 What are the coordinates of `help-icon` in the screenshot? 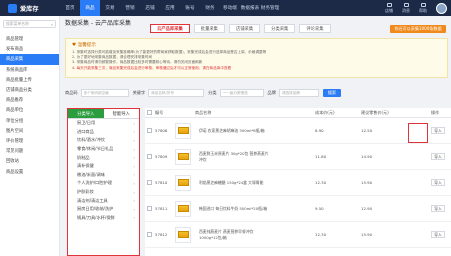 It's located at (423, 4).